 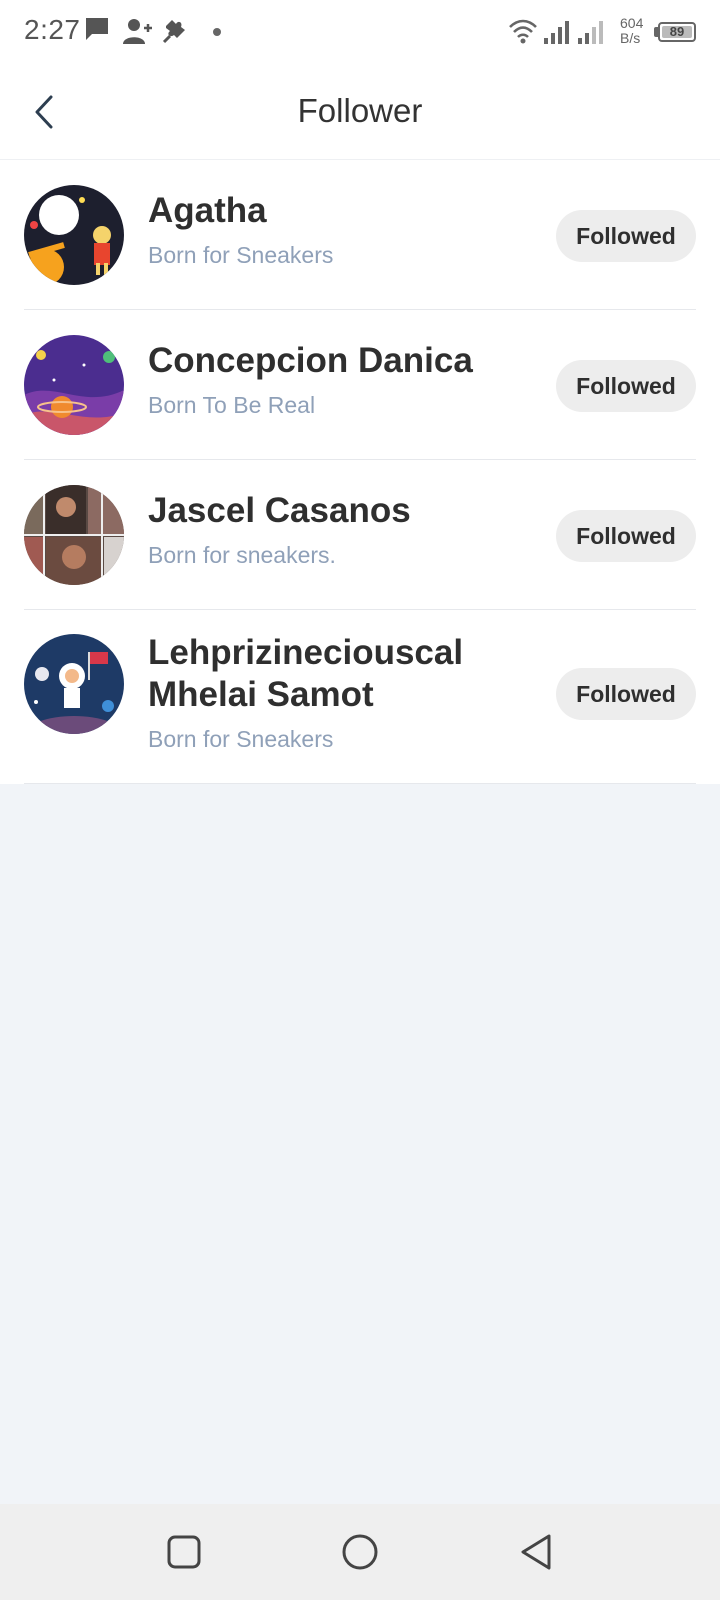 I want to click on follower-row: Agatha Born for Sneakers Followed, so click(x=360, y=235).